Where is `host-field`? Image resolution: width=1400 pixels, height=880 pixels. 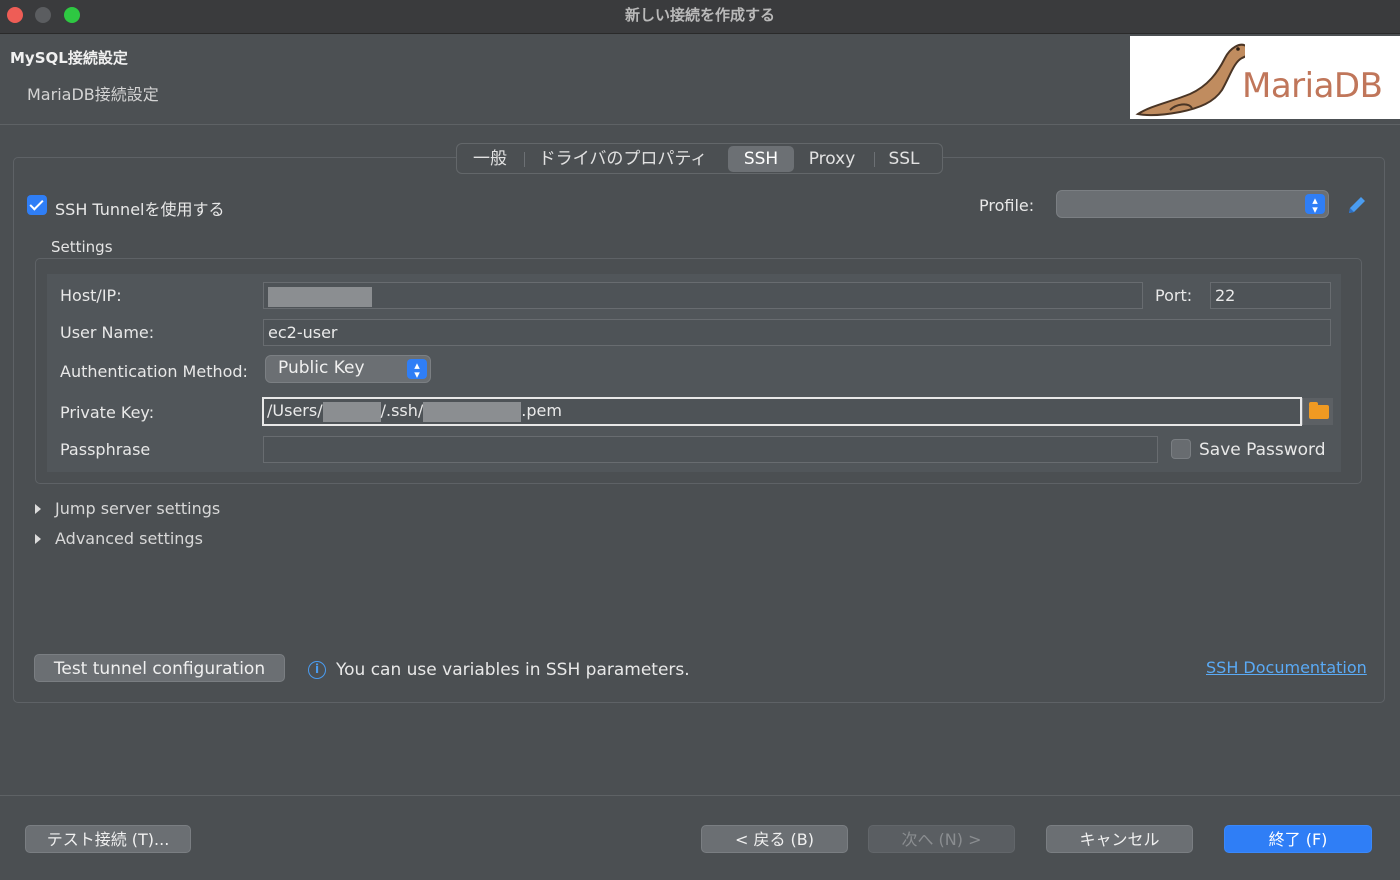 host-field is located at coordinates (703, 295).